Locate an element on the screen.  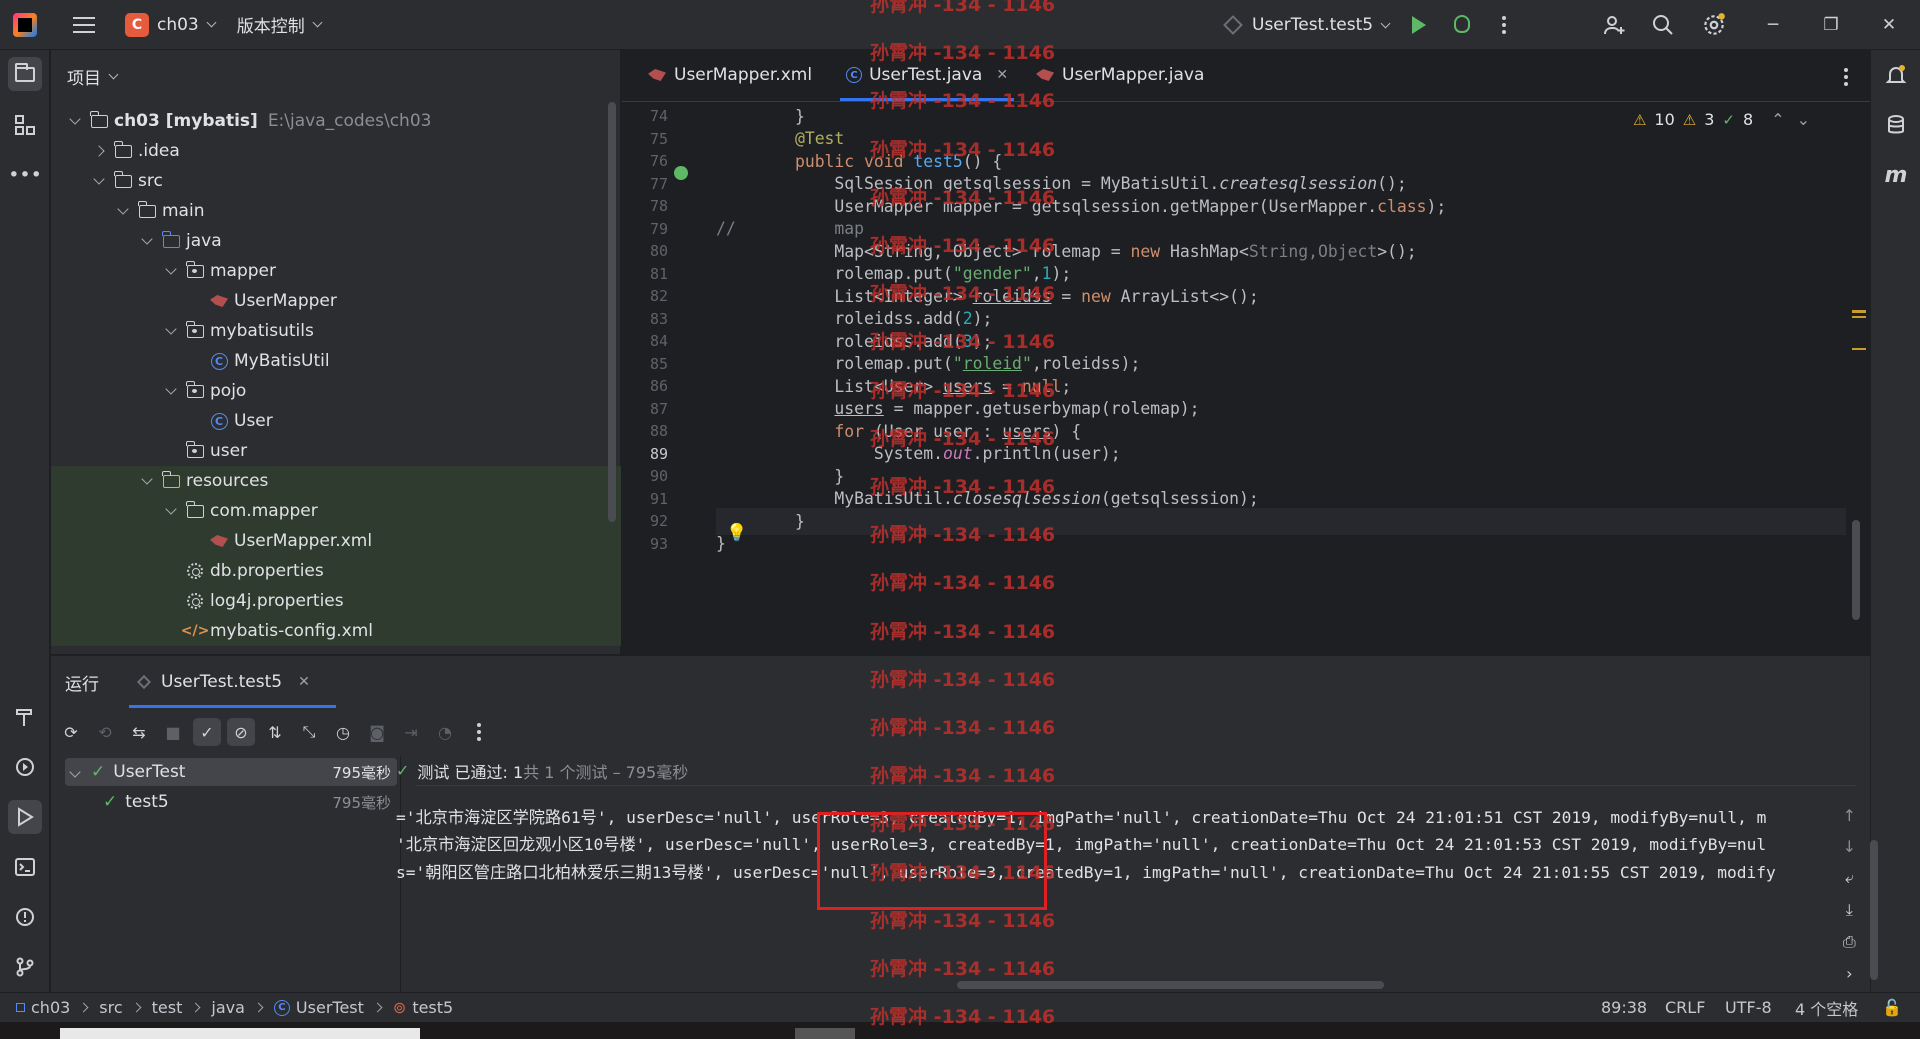
soft-wrap-icon: ⤶ is located at coordinates (1849, 878).